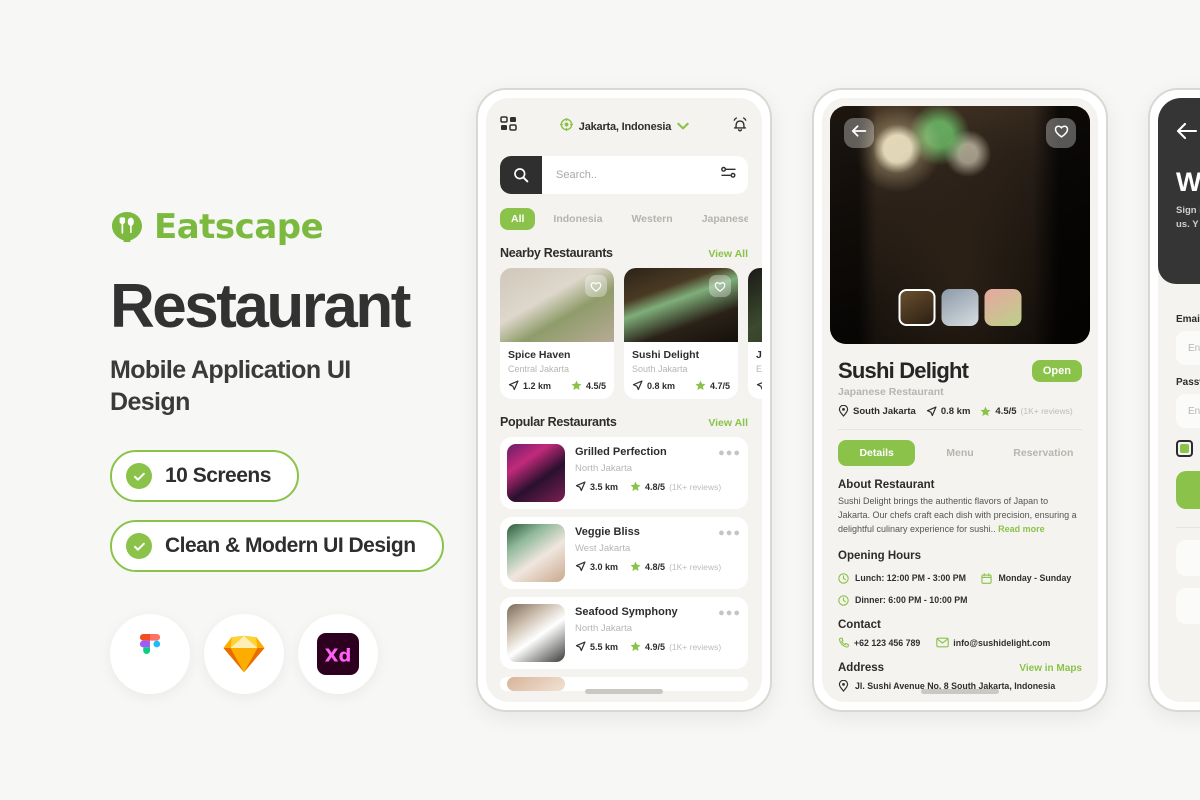 The image size is (1200, 800). What do you see at coordinates (861, 667) in the screenshot?
I see `address-title: Address` at bounding box center [861, 667].